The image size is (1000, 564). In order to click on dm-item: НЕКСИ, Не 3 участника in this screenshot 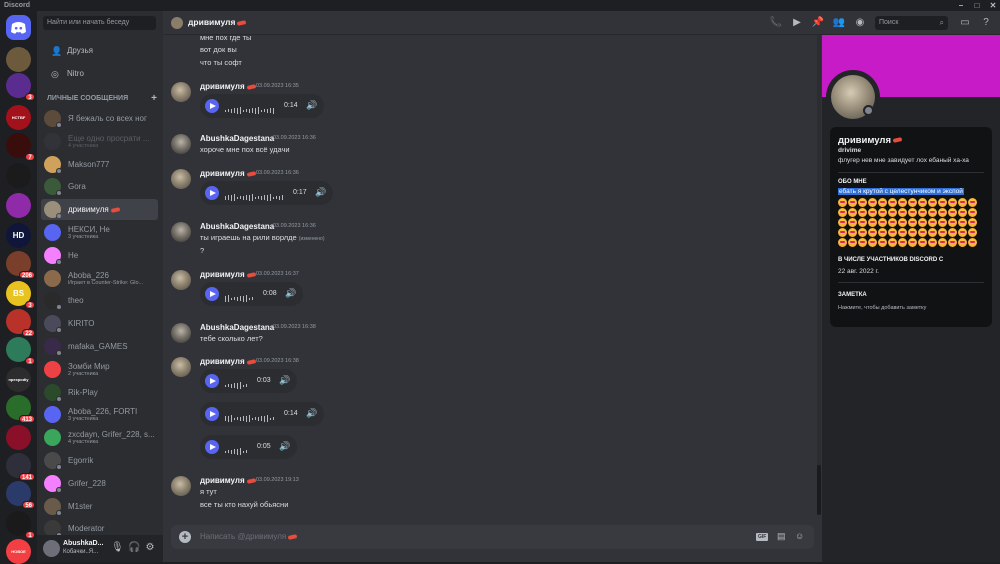, I will do `click(99, 232)`.